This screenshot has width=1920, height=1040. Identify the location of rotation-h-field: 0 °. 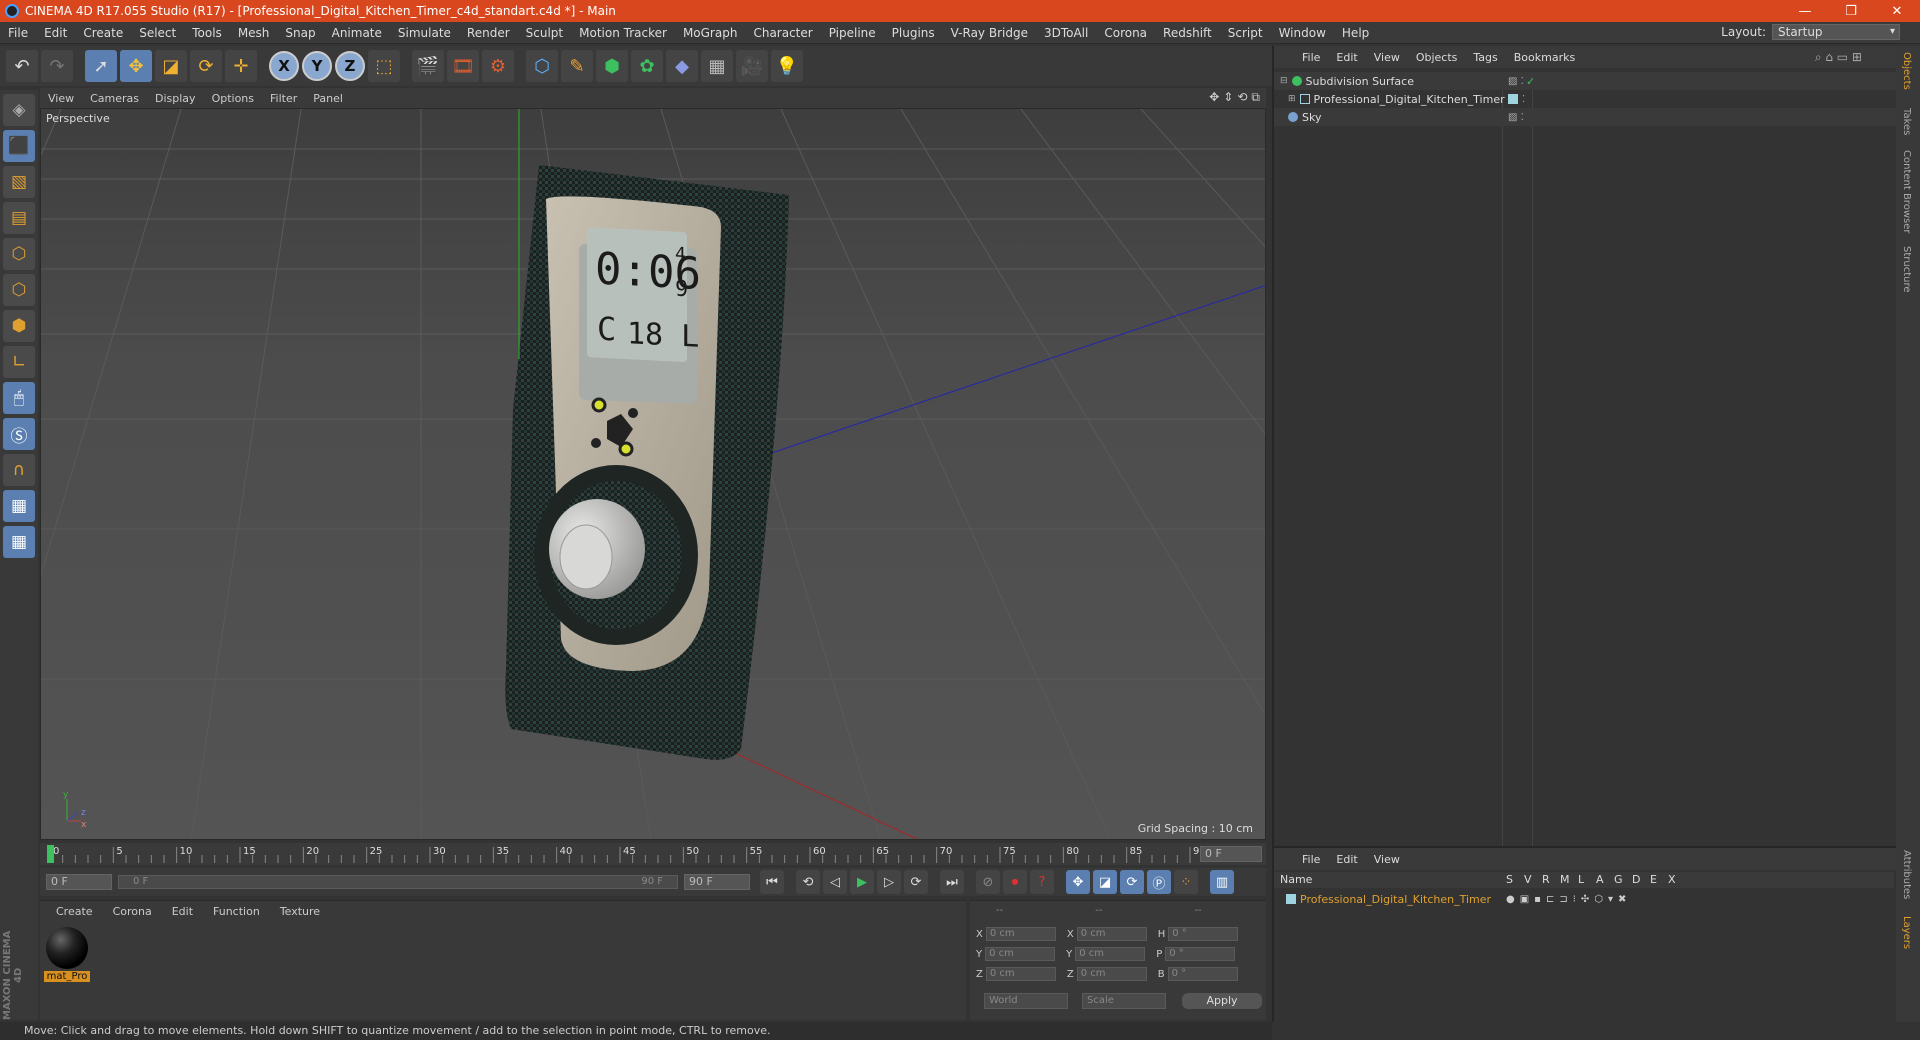
(1203, 934).